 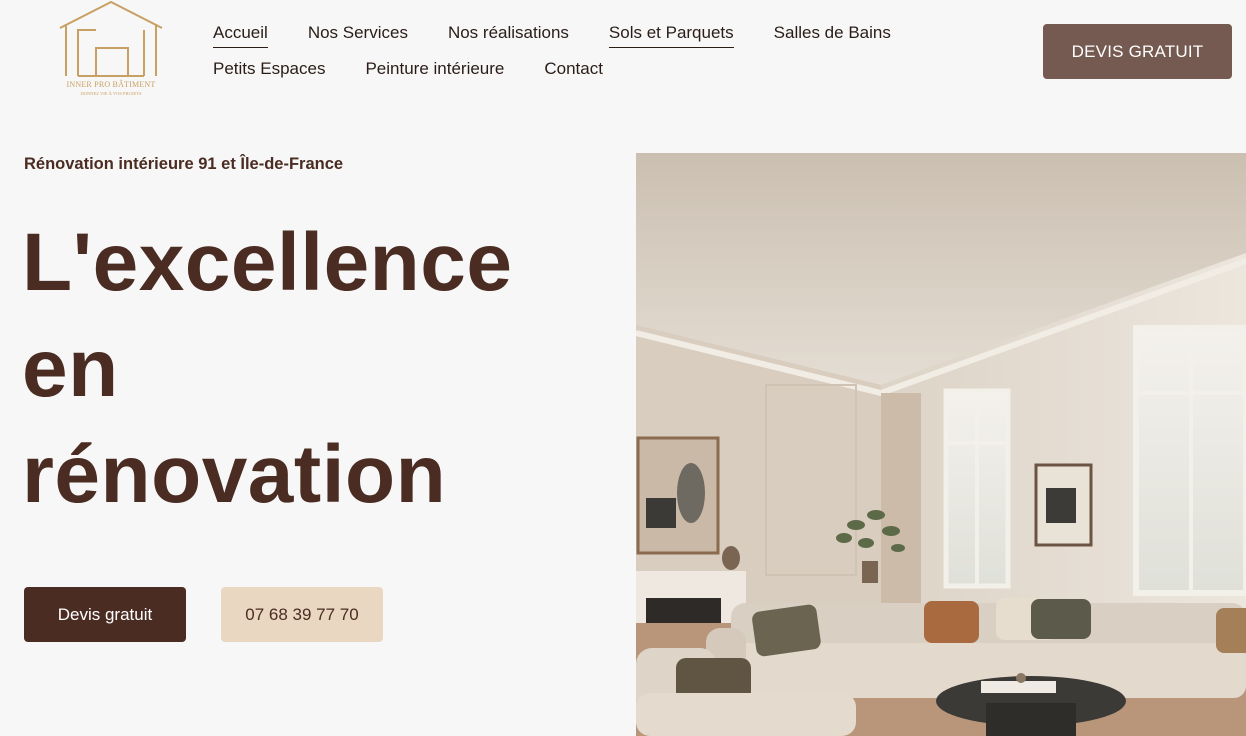 What do you see at coordinates (111, 38) in the screenshot?
I see `house-logo-icon` at bounding box center [111, 38].